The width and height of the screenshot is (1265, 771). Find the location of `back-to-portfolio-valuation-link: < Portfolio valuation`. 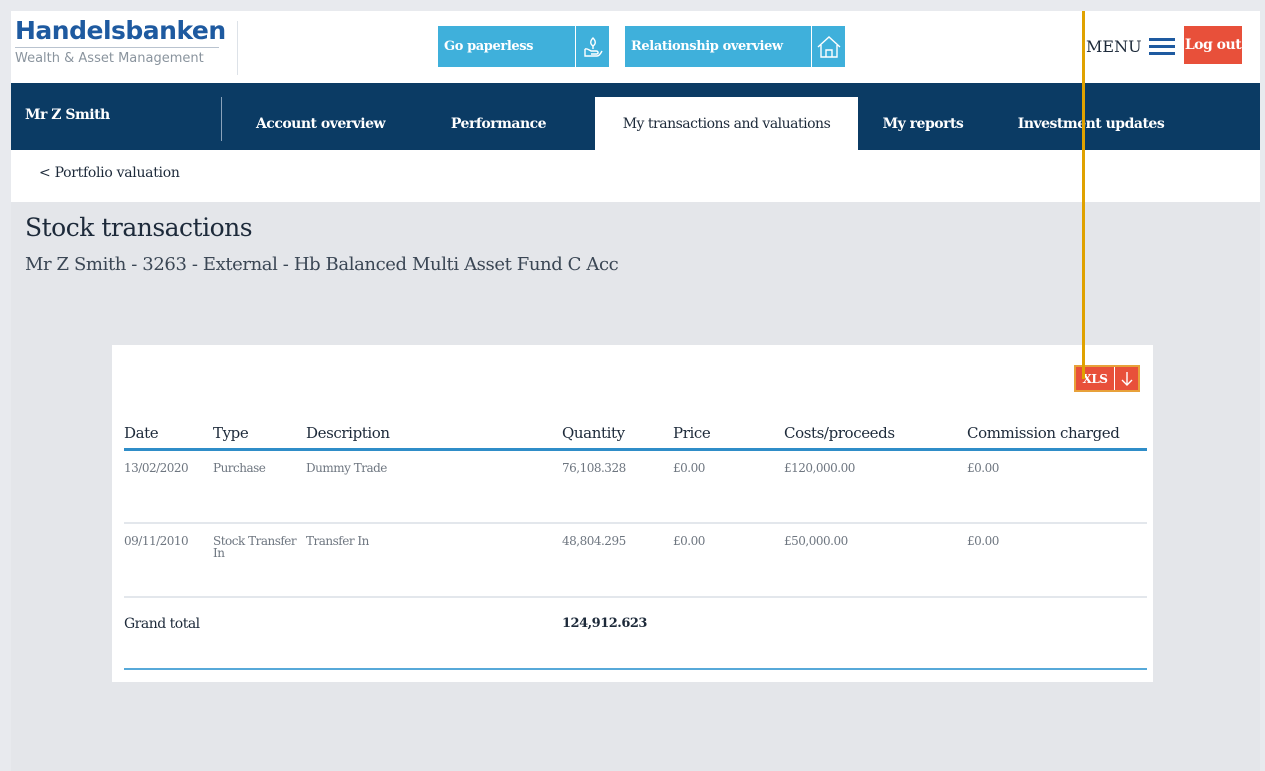

back-to-portfolio-valuation-link: < Portfolio valuation is located at coordinates (109, 173).